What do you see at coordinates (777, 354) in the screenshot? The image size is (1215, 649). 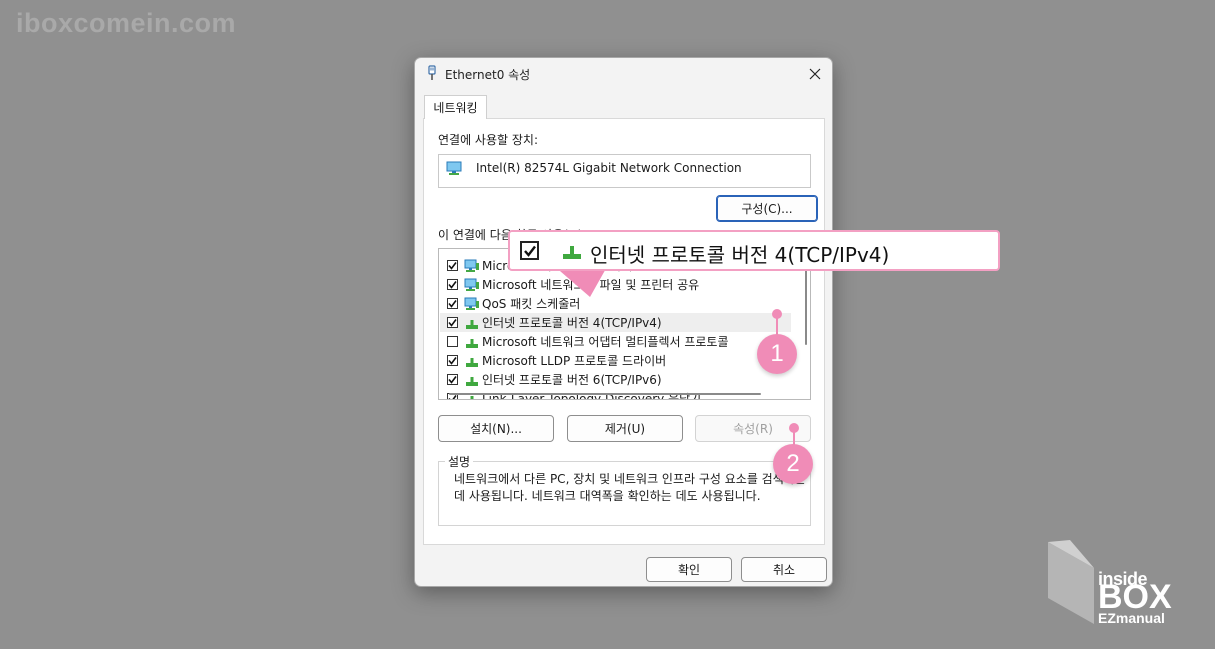 I see `step-badge-1: 1` at bounding box center [777, 354].